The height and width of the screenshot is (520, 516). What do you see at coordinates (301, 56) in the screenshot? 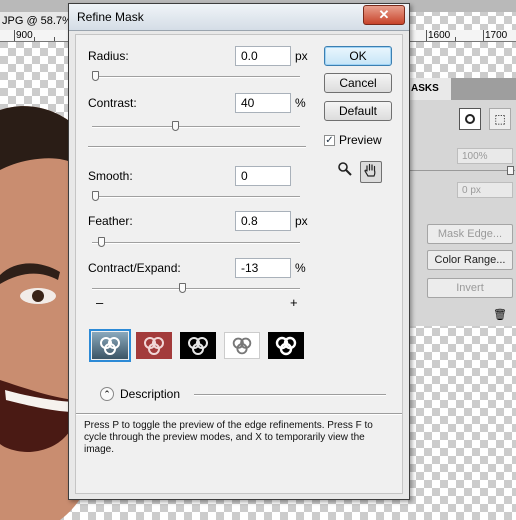
I see `radius-unit: px` at bounding box center [301, 56].